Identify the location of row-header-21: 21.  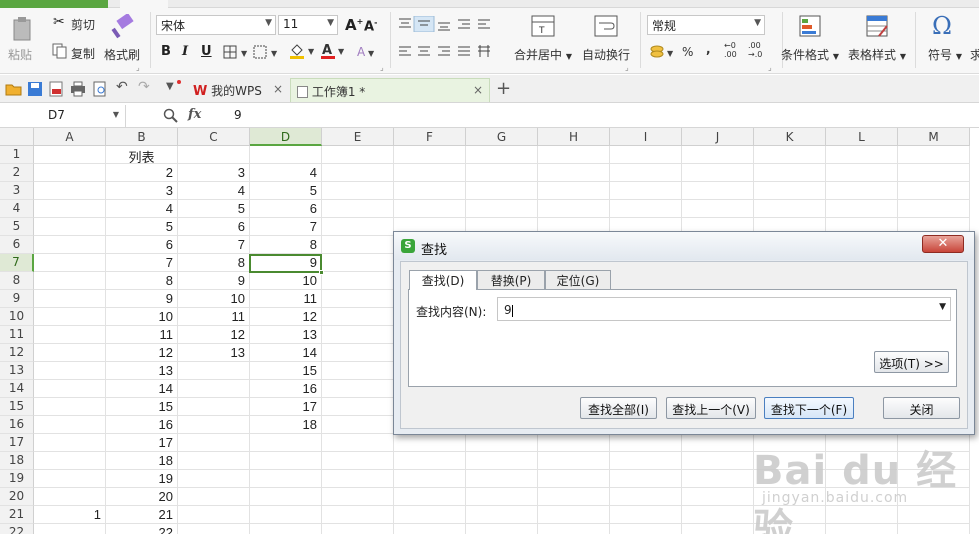
(17, 515).